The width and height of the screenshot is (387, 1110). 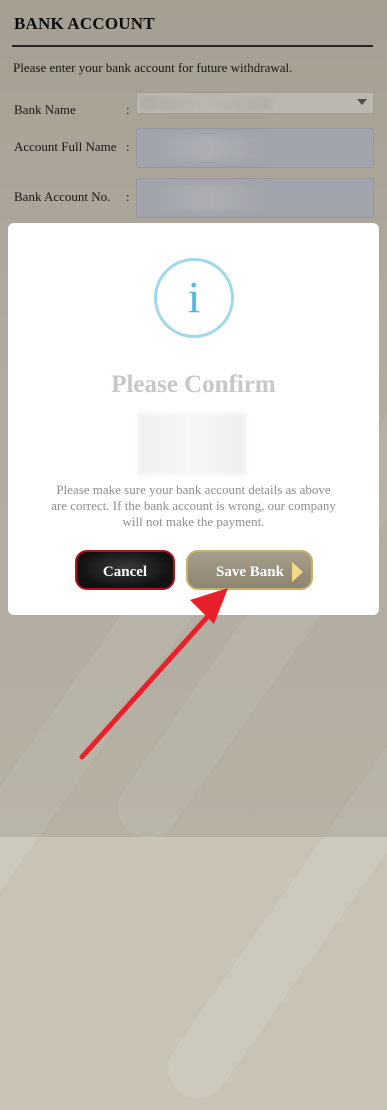 I want to click on dialog-title: Please Confirm, so click(x=193, y=384).